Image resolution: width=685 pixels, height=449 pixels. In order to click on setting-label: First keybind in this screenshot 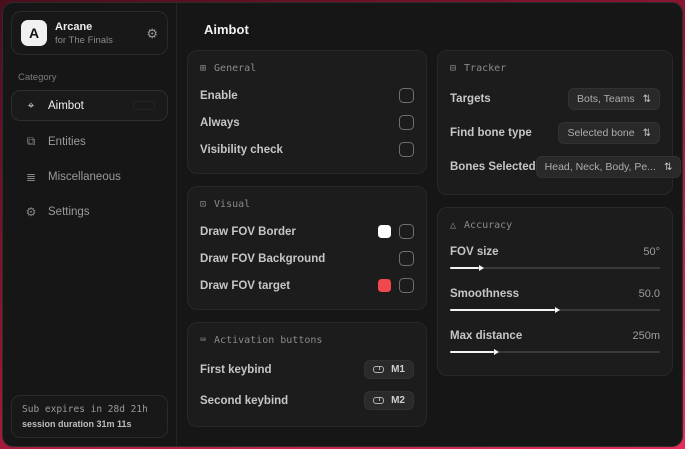, I will do `click(236, 369)`.